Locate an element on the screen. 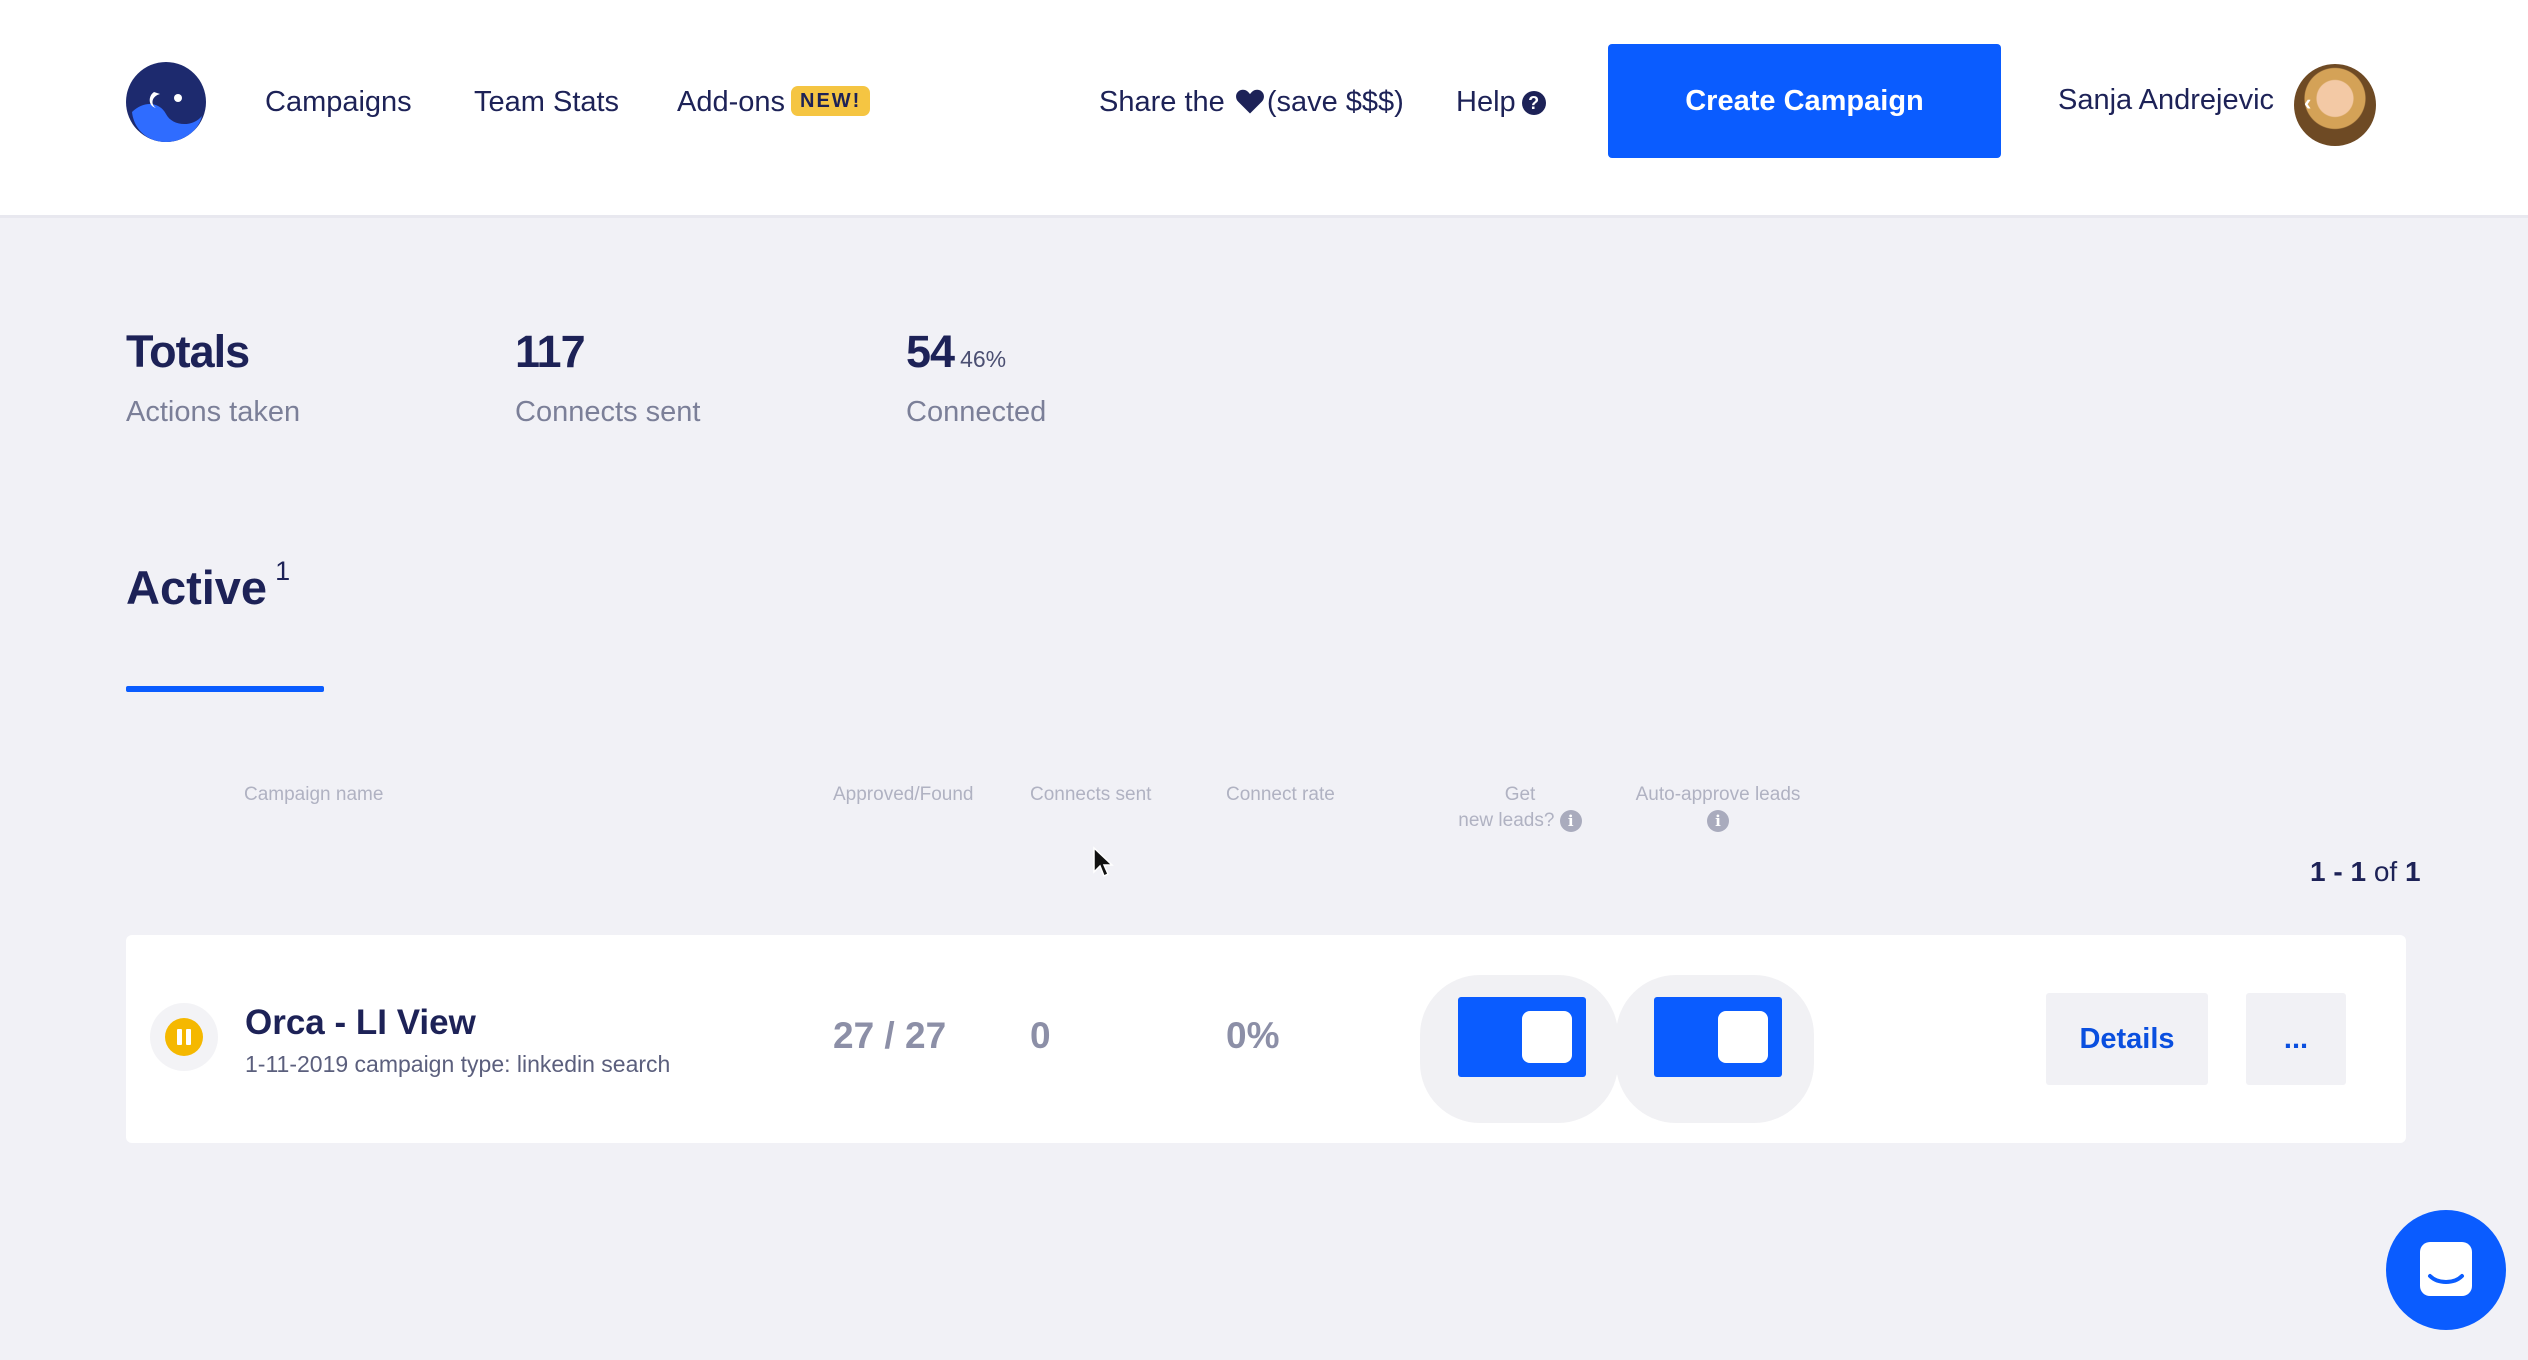 The image size is (2528, 1360). col-approved-found: Approved/Found is located at coordinates (903, 794).